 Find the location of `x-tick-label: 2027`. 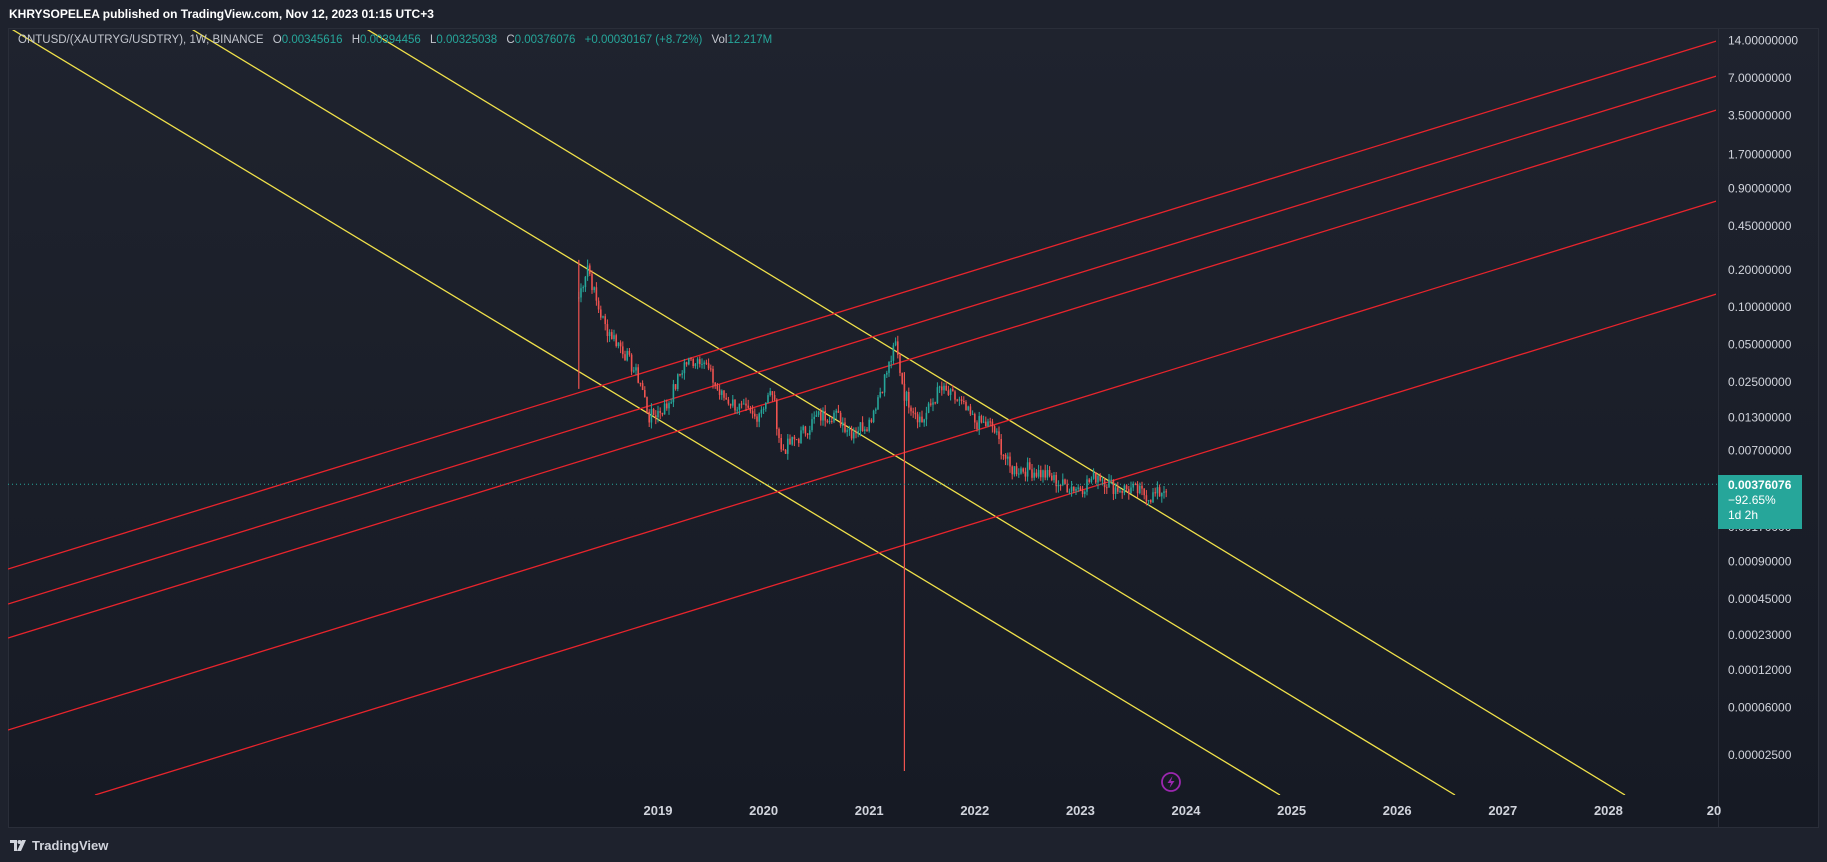

x-tick-label: 2027 is located at coordinates (1502, 810).